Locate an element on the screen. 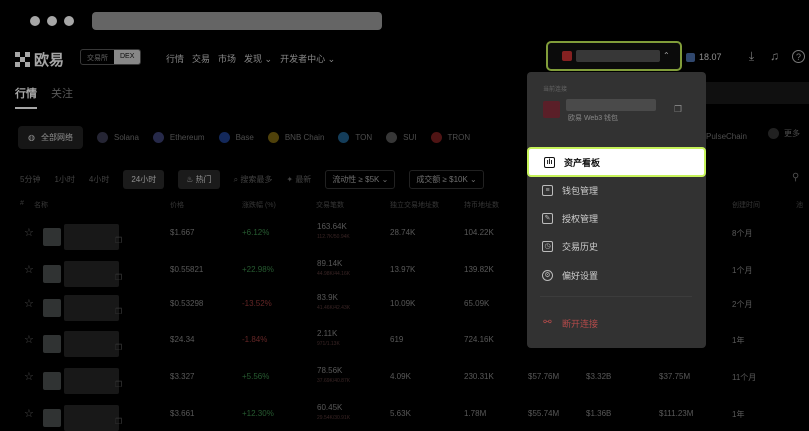  copy-icon: ❐ is located at coordinates (678, 109).